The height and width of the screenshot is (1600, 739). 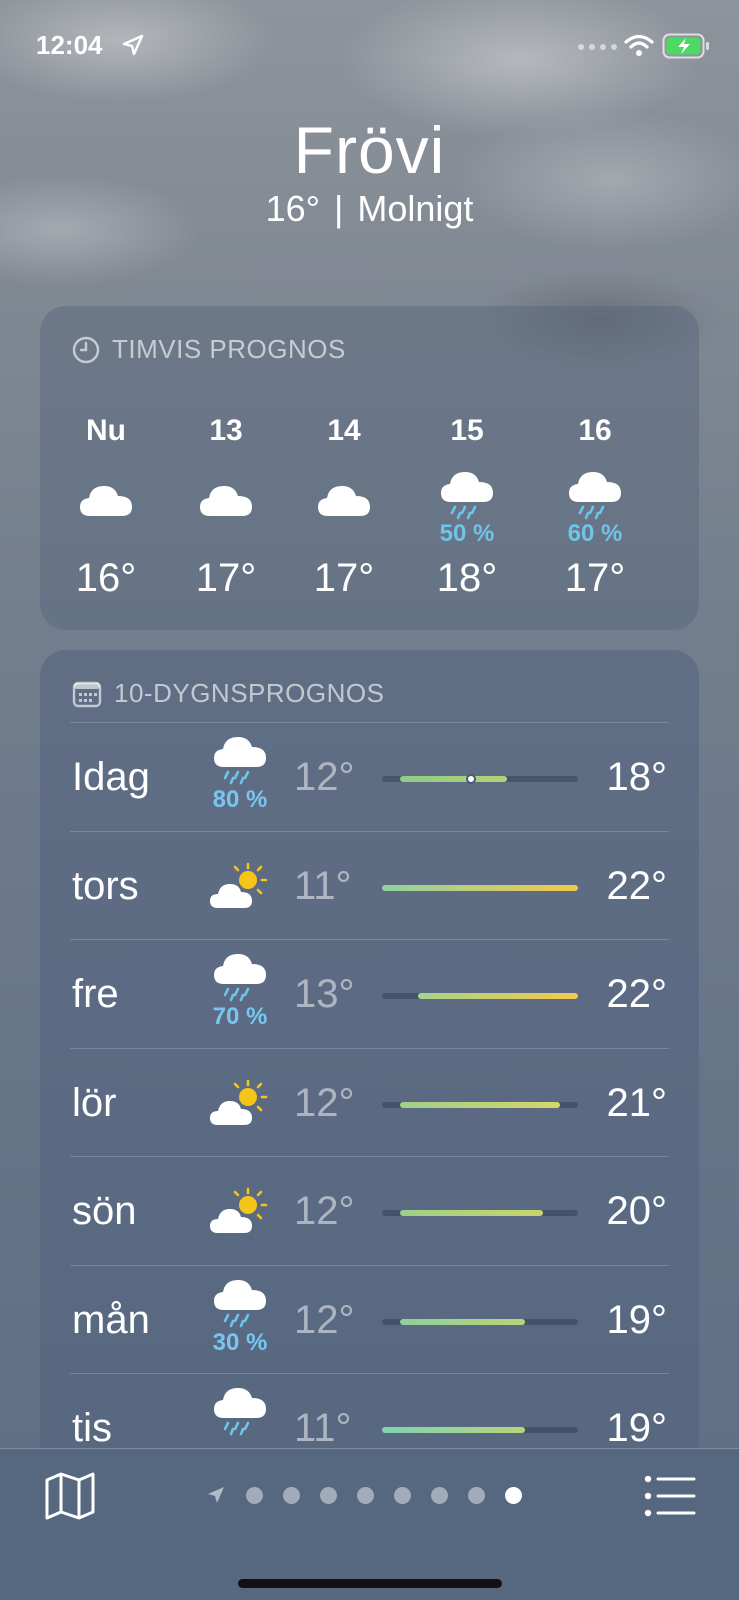 I want to click on hour-temp: 1, so click(x=680, y=578).